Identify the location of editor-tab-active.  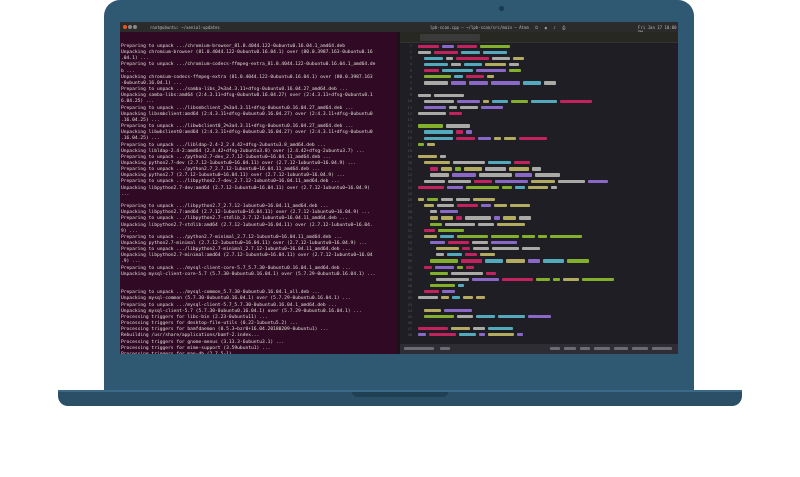
(450, 37).